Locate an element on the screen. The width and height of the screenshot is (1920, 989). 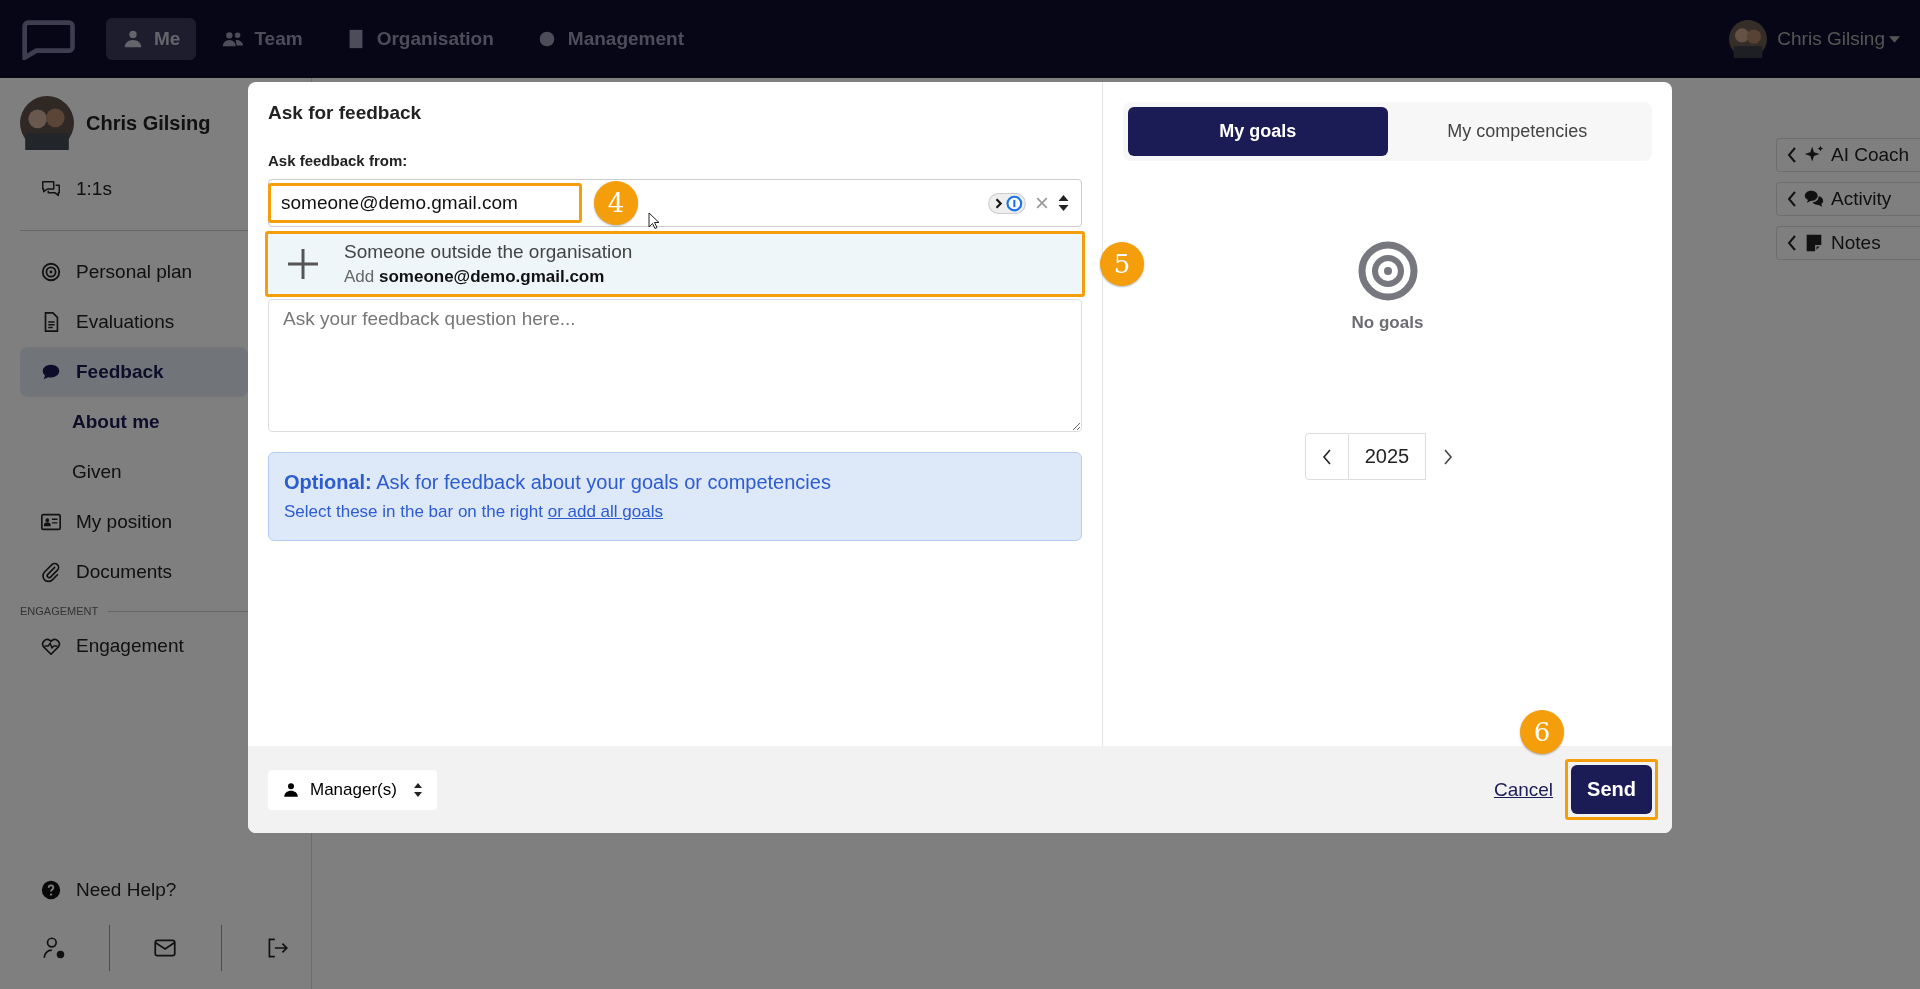
recipient-input: someone@demo.gmail.com is located at coordinates (425, 203).